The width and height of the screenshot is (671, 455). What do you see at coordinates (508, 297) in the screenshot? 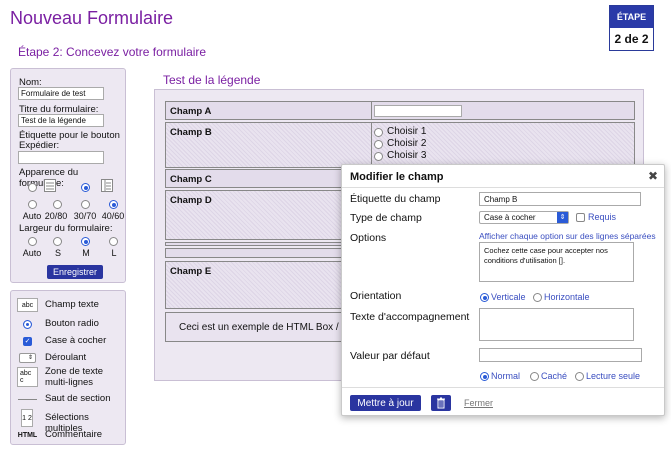
I see `orientation-vertical-label: Verticale` at bounding box center [508, 297].